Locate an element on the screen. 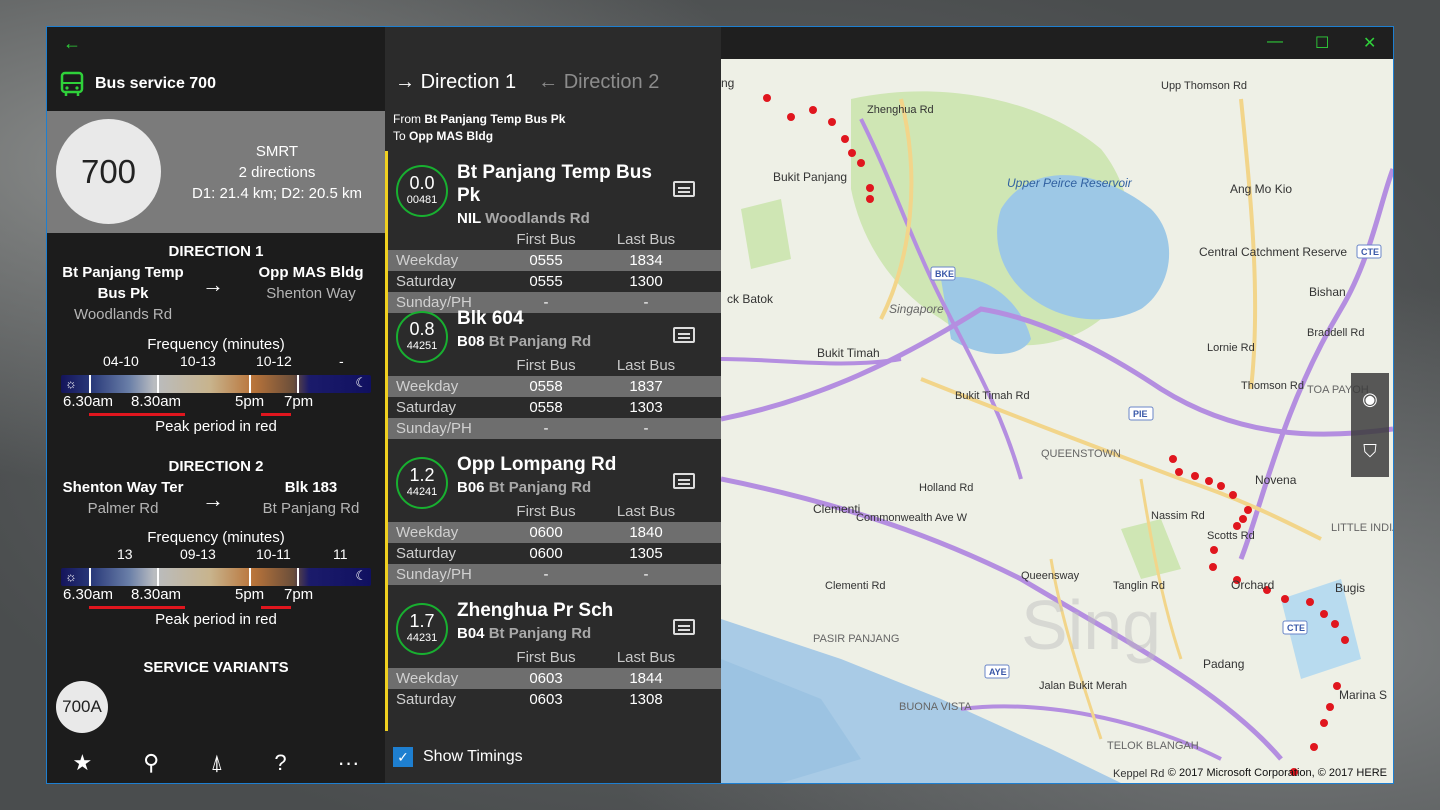 This screenshot has width=1440, height=810. directions-count: 2 directions is located at coordinates (277, 172).